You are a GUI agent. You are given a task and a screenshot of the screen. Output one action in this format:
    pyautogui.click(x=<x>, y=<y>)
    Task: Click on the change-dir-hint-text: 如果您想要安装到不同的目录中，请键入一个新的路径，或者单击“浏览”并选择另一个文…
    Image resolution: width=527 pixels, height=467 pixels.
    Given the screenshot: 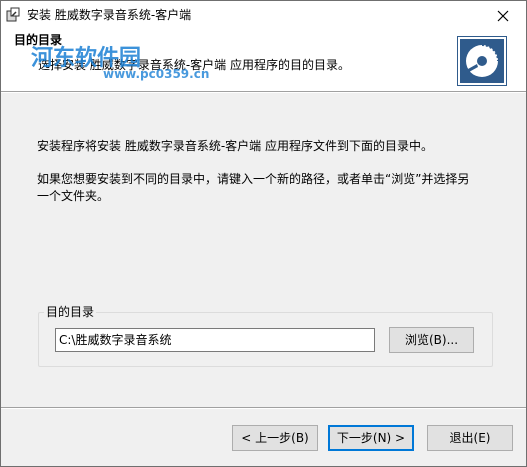 What is the action you would take?
    pyautogui.click(x=253, y=187)
    